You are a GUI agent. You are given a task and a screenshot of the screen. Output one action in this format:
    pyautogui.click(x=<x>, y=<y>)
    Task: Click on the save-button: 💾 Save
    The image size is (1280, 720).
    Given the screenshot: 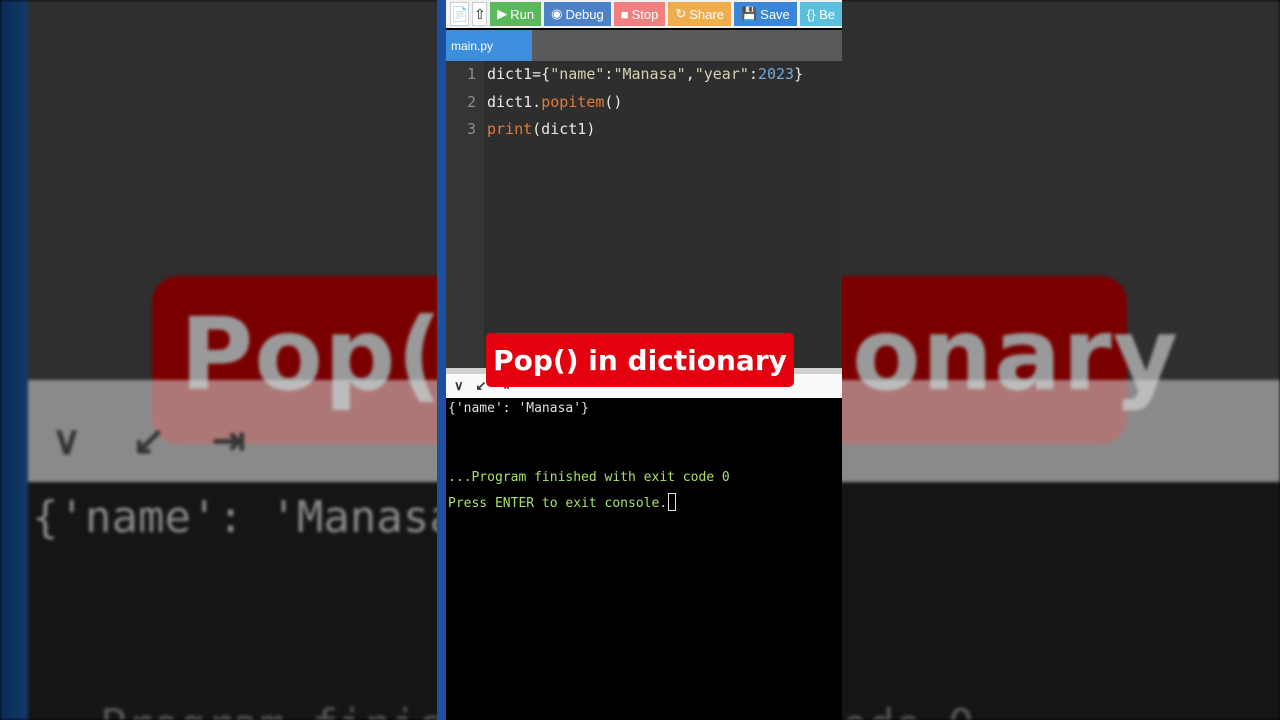 What is the action you would take?
    pyautogui.click(x=765, y=14)
    